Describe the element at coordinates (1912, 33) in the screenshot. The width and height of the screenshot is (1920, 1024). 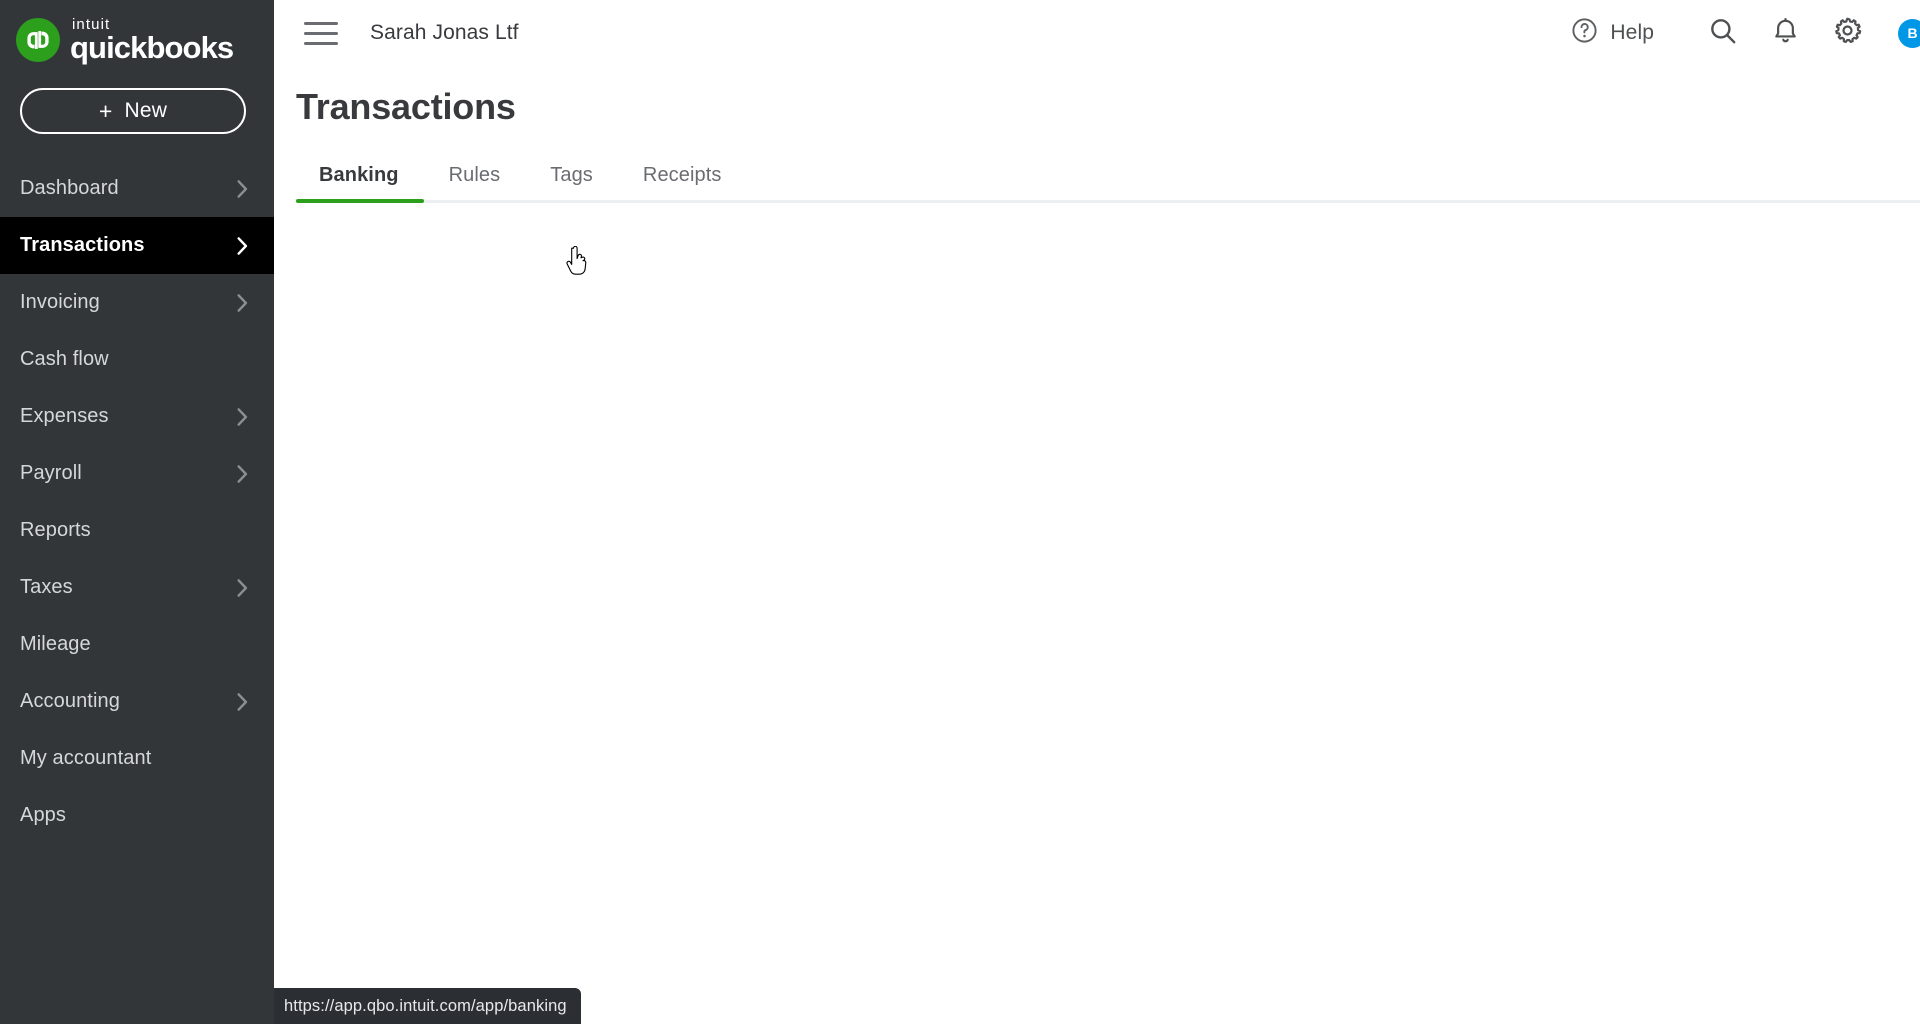
I see `avatar-initial: B` at that location.